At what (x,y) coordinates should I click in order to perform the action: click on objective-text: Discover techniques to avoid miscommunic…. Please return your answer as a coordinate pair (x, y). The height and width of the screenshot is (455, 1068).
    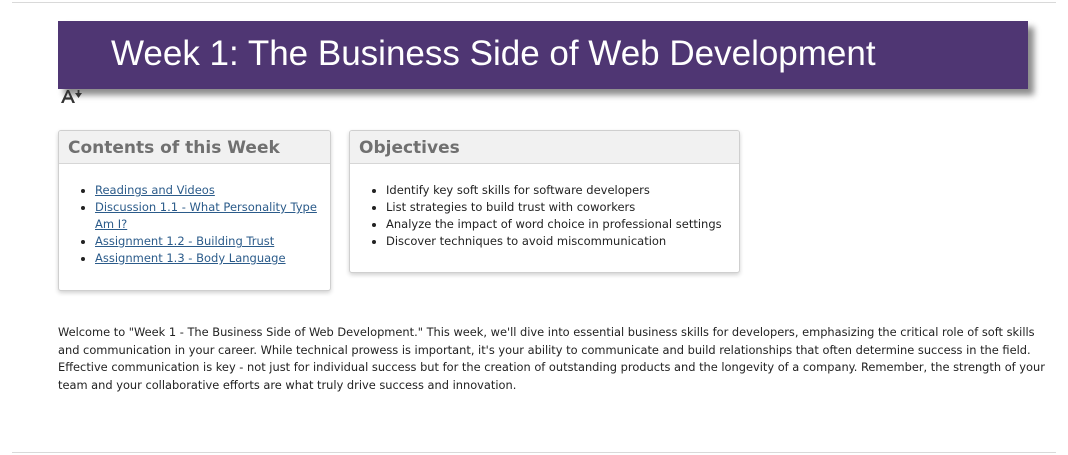
    Looking at the image, I should click on (526, 241).